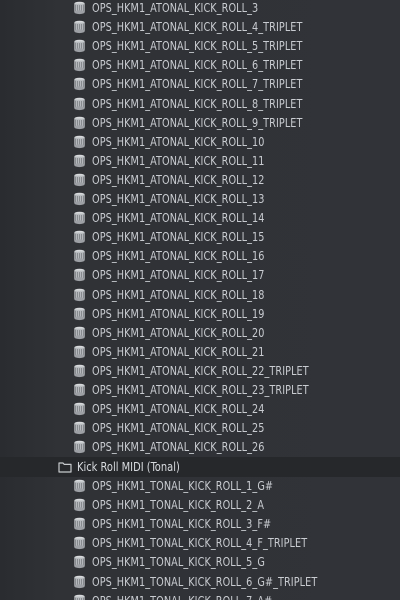 The width and height of the screenshot is (400, 600). I want to click on file-item: OPS_HKM1_ATONAL_KICK_ROLL_9_TRIPLET, so click(200, 122).